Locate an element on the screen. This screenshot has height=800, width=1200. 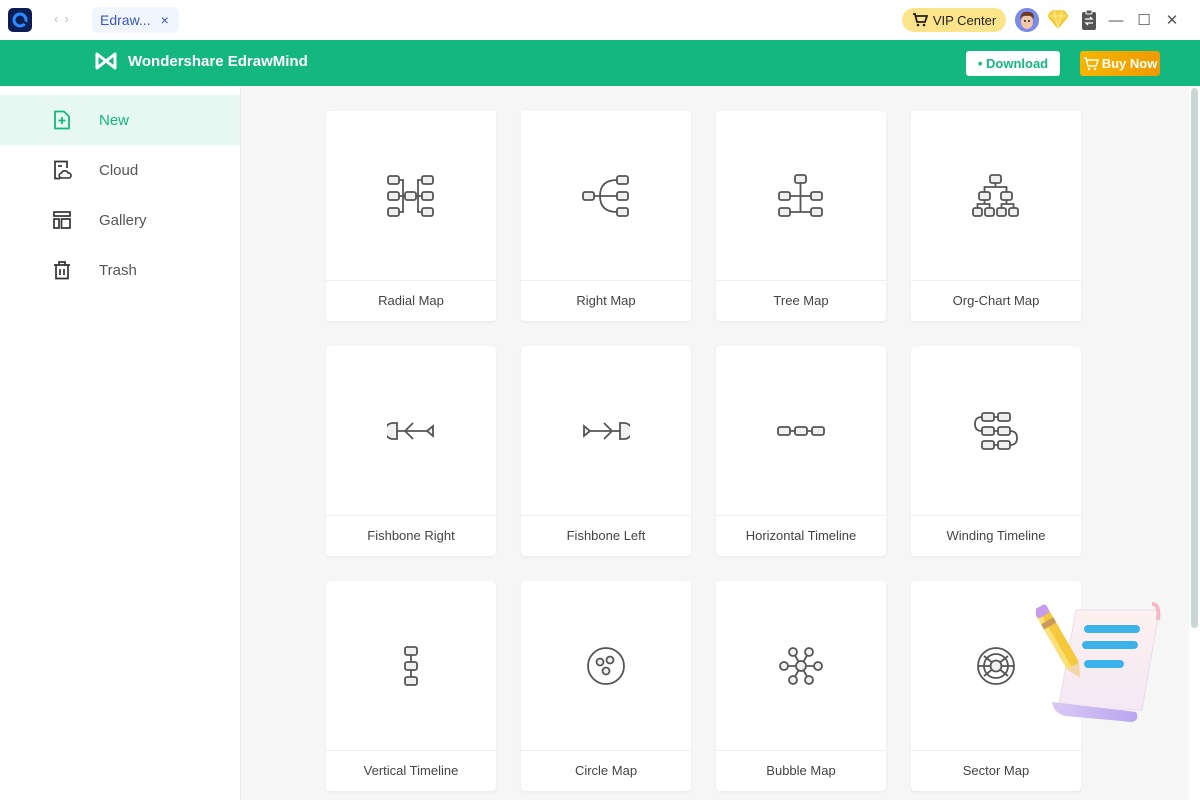
user-avatar is located at coordinates (1027, 20).